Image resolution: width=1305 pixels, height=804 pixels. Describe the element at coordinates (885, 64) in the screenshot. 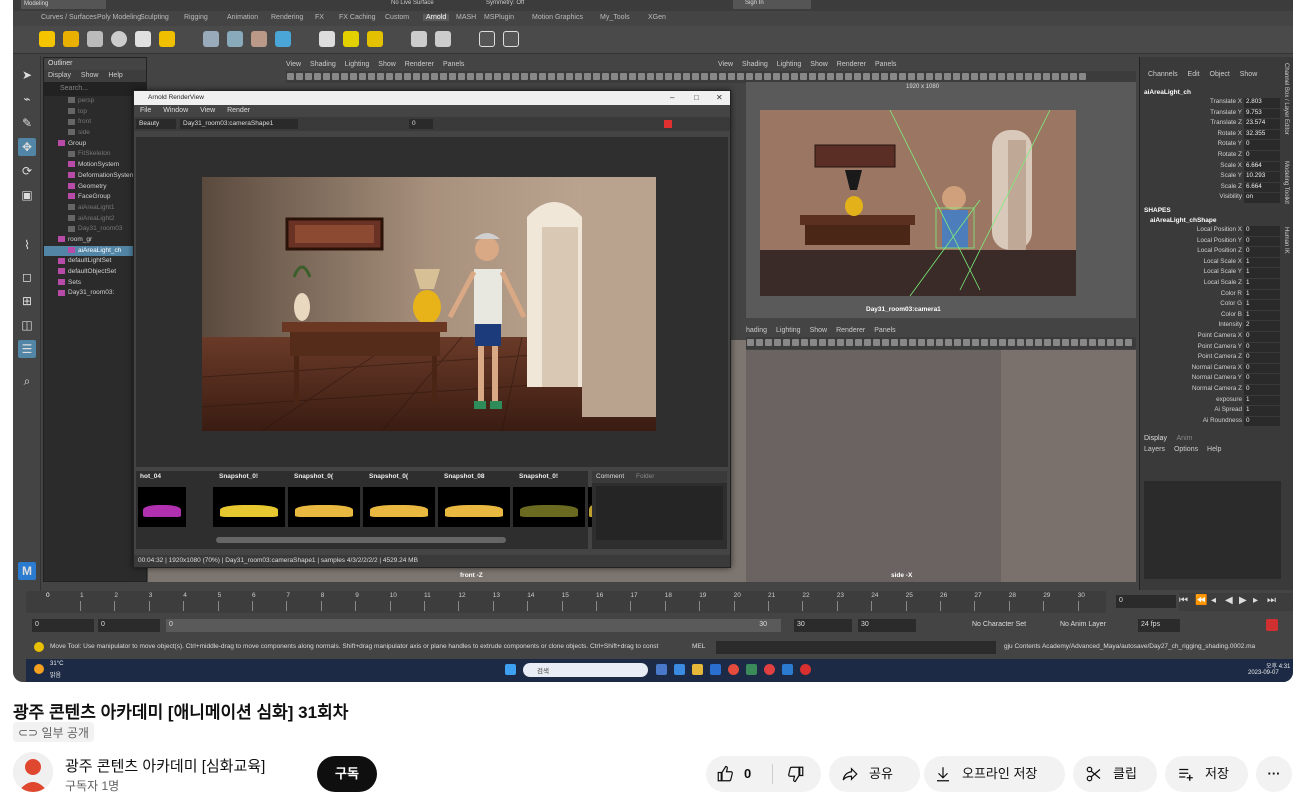

I see `vp2-menu-panels: Panels` at that location.